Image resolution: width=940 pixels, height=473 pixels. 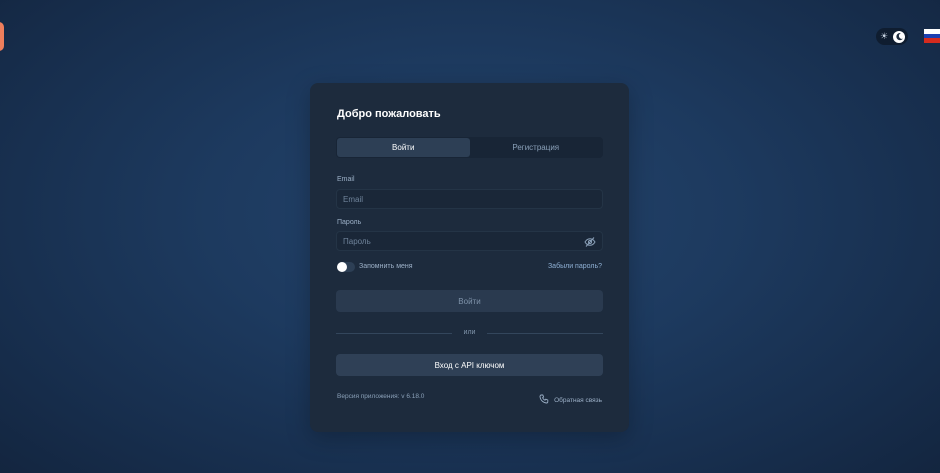 I want to click on app-version: Версия приложения: v 6.18.0, so click(x=381, y=396).